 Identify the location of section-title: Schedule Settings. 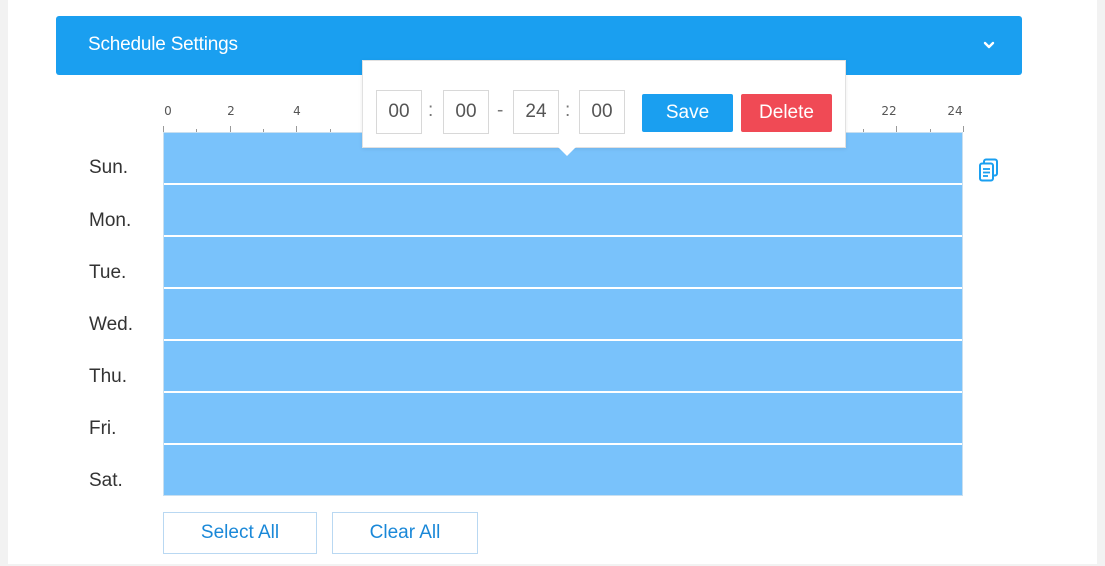
(163, 44).